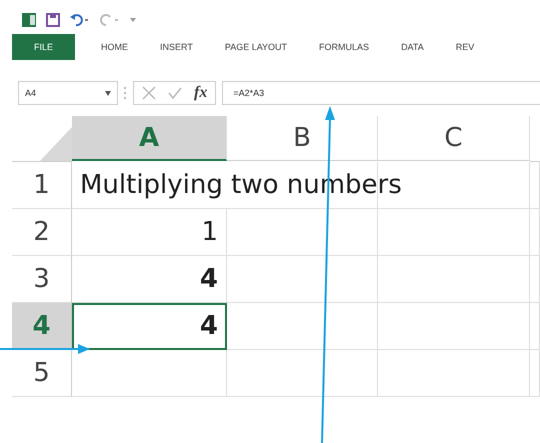 This screenshot has width=540, height=443. Describe the element at coordinates (344, 47) in the screenshot. I see `ribbon-tab: FORMULAS` at that location.